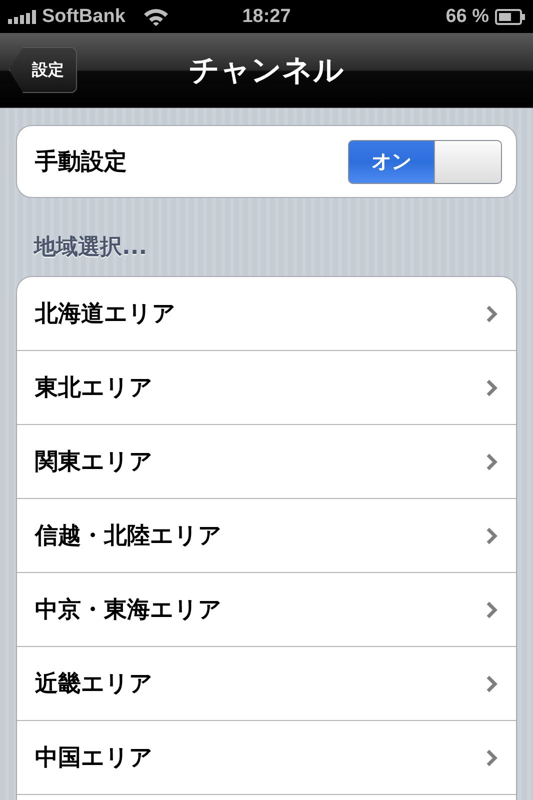 The image size is (533, 800). Describe the element at coordinates (510, 16) in the screenshot. I see `battery-icon` at that location.